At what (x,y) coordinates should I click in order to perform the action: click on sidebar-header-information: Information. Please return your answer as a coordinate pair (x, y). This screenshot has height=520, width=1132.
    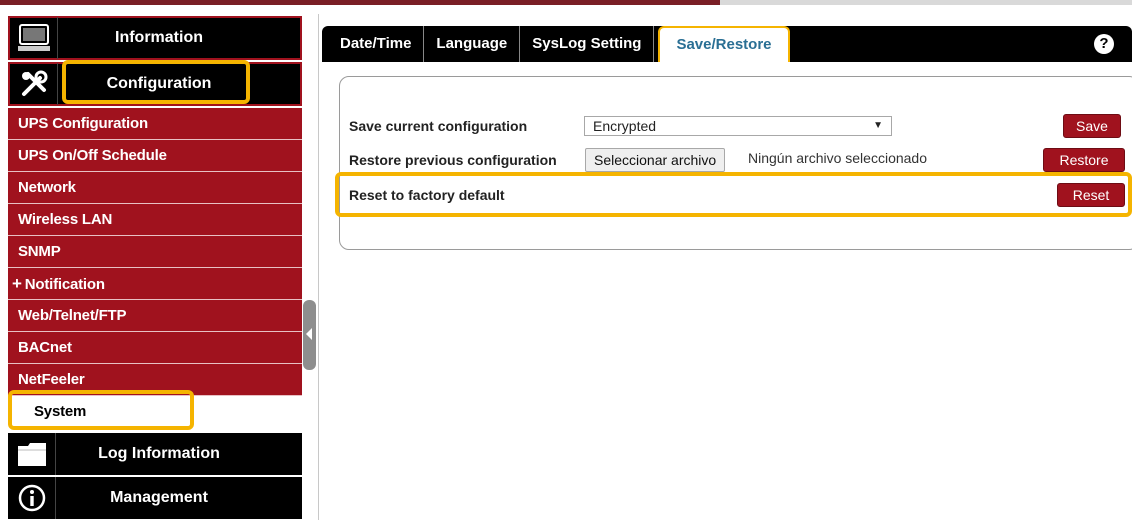
    Looking at the image, I should click on (155, 38).